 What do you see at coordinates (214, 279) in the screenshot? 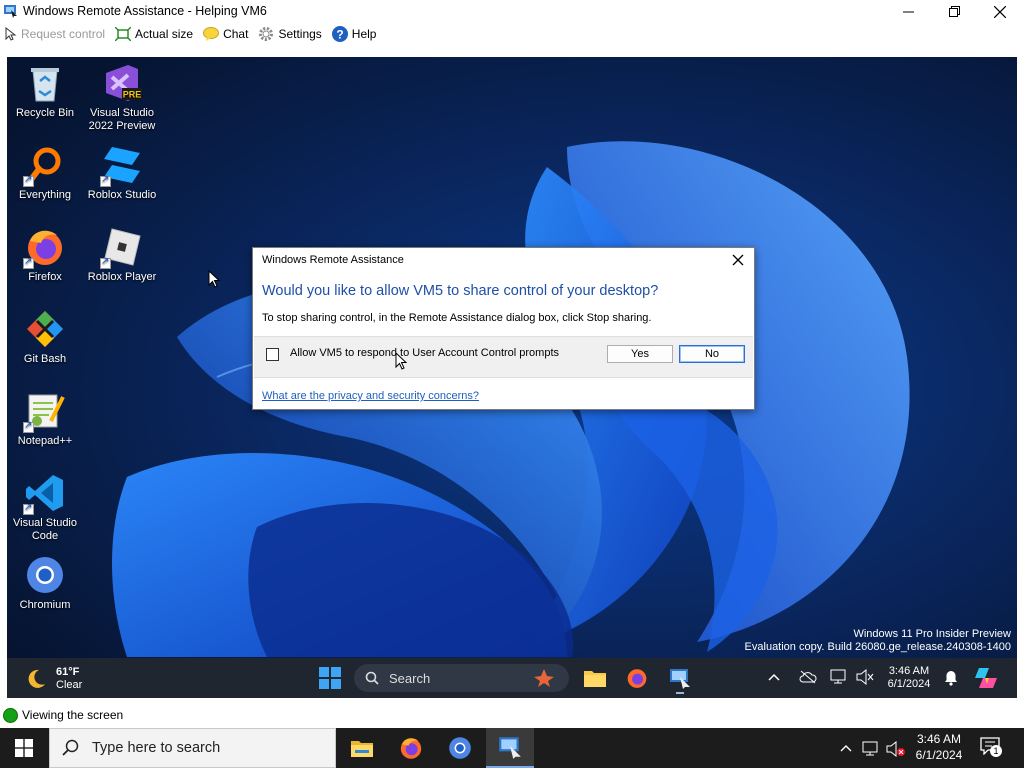
I see `mouse-pointer-icon` at bounding box center [214, 279].